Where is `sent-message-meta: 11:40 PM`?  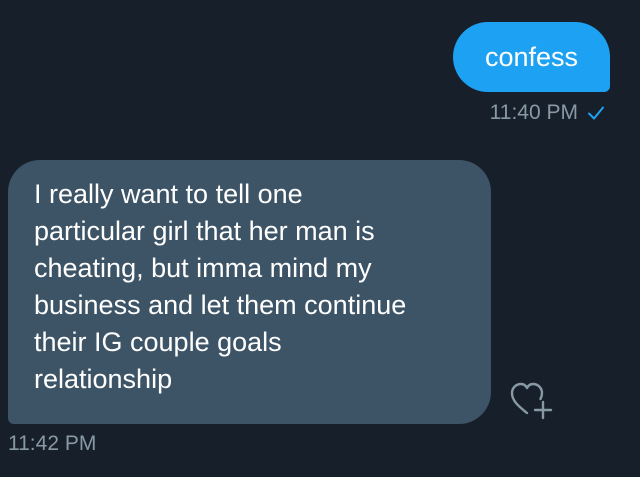
sent-message-meta: 11:40 PM is located at coordinates (548, 113).